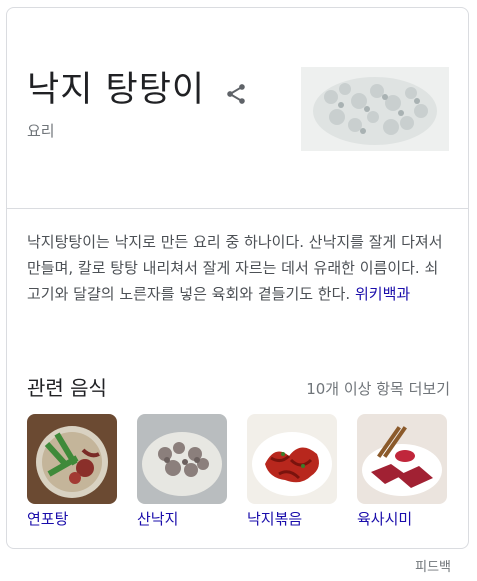  I want to click on item-label: 낙지볶음, so click(275, 519).